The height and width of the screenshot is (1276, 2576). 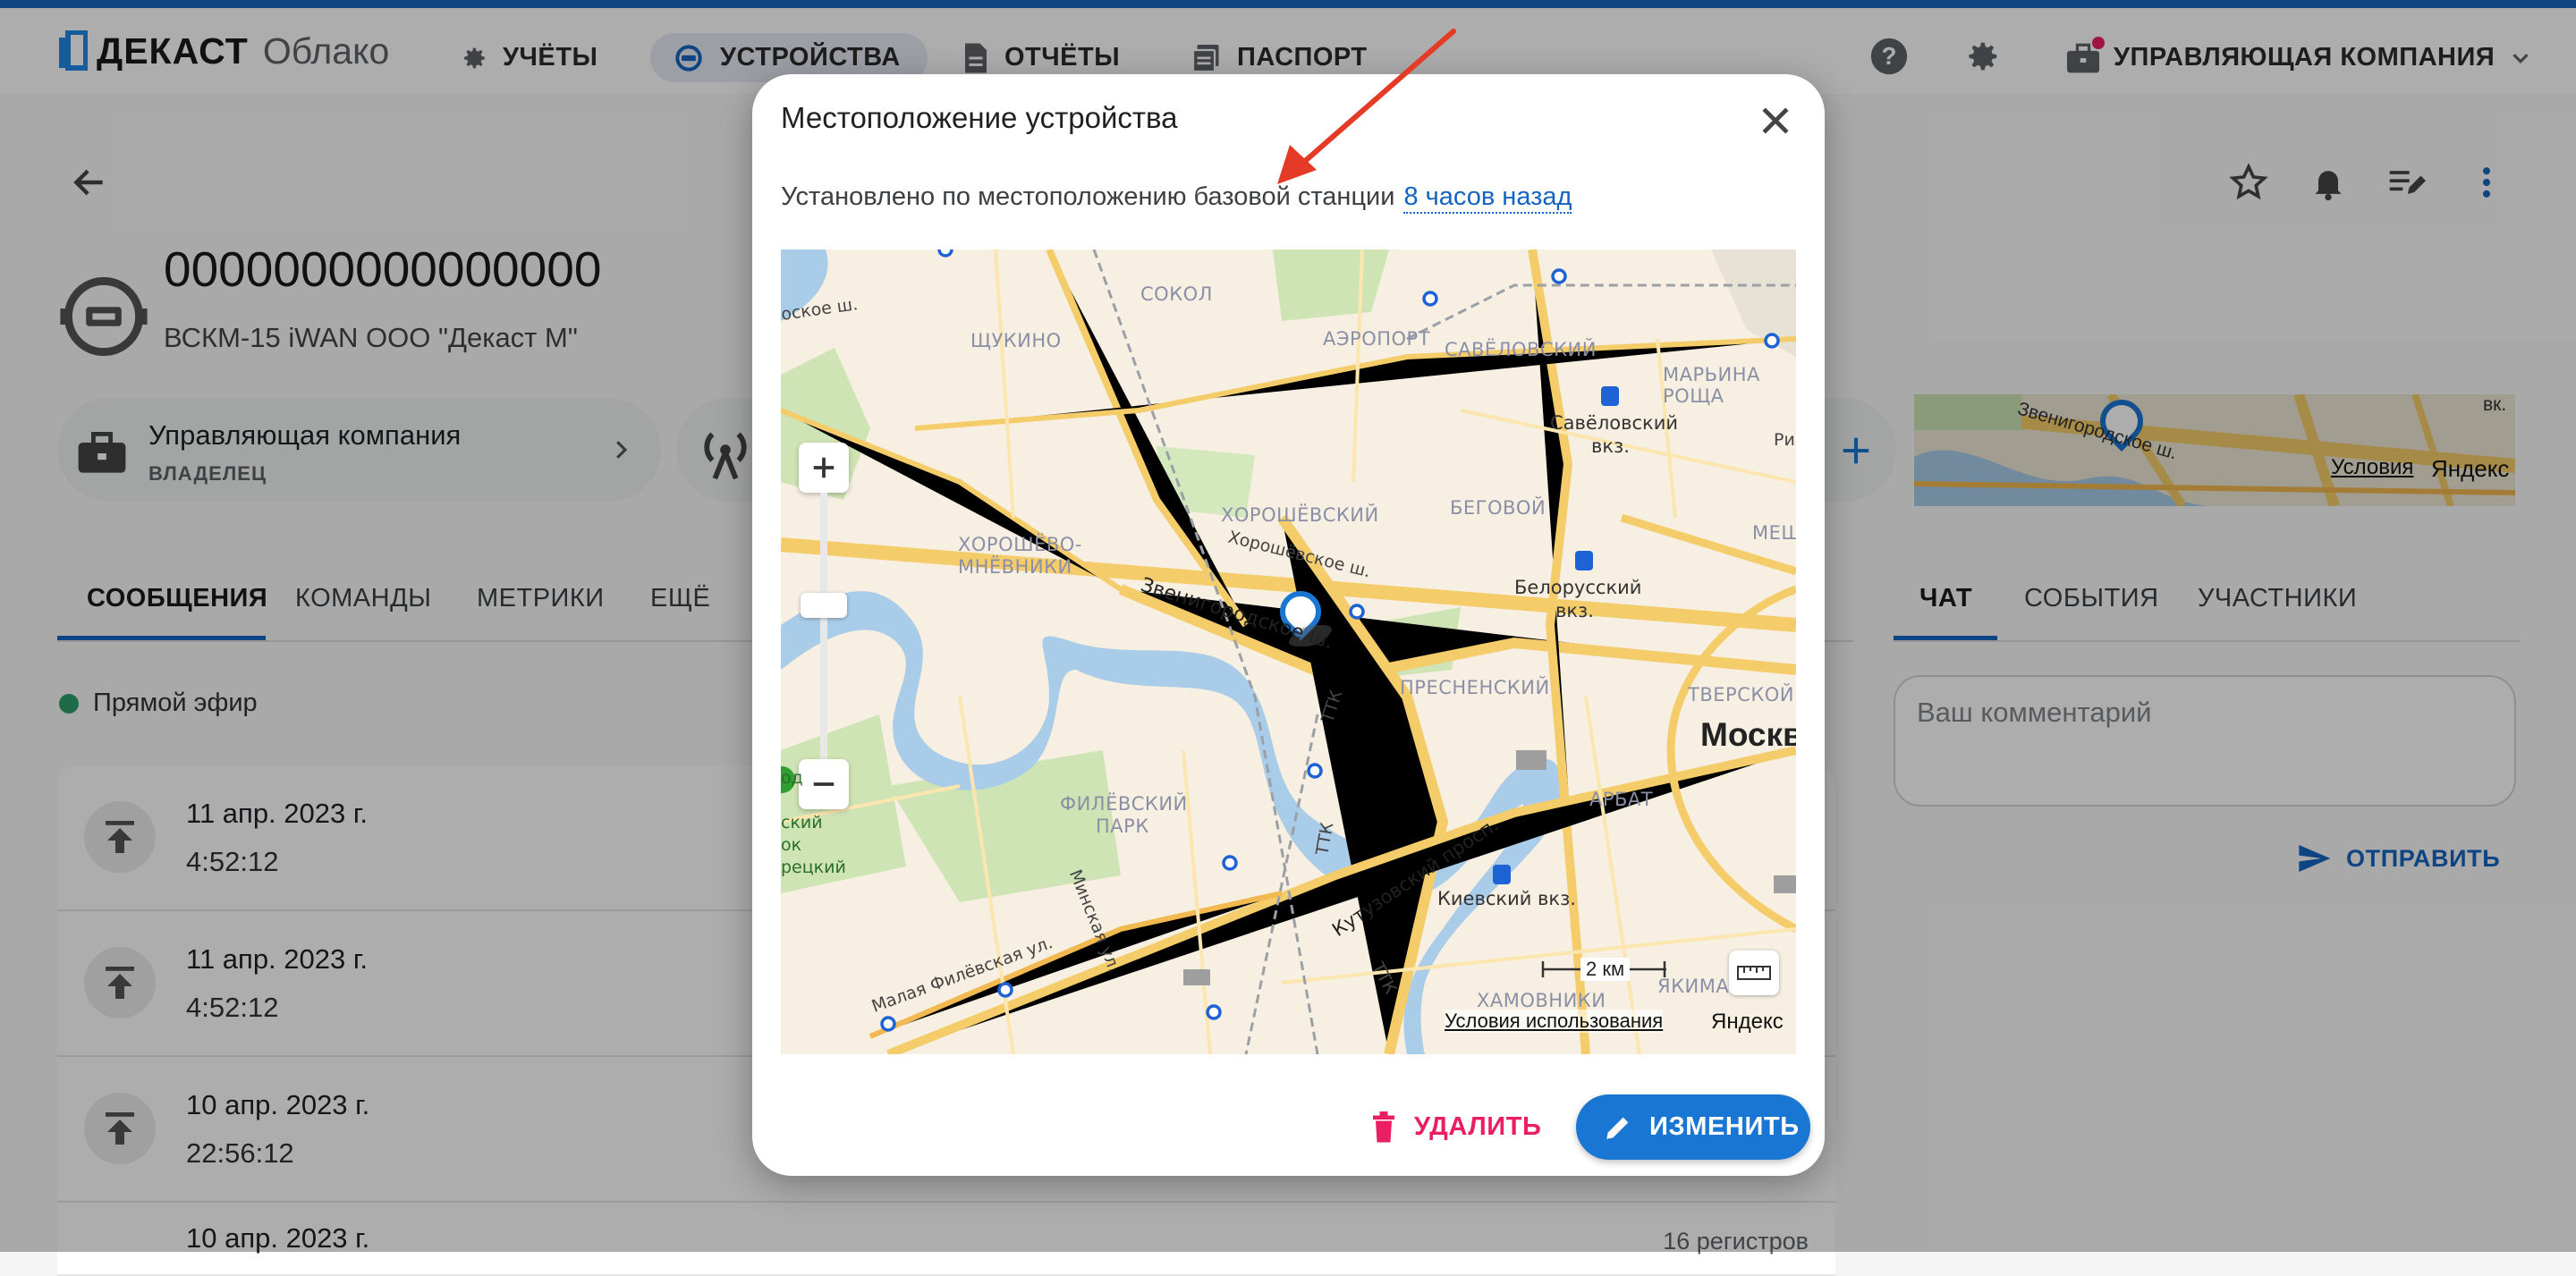 I want to click on map-city-label: Москв, so click(x=1748, y=734).